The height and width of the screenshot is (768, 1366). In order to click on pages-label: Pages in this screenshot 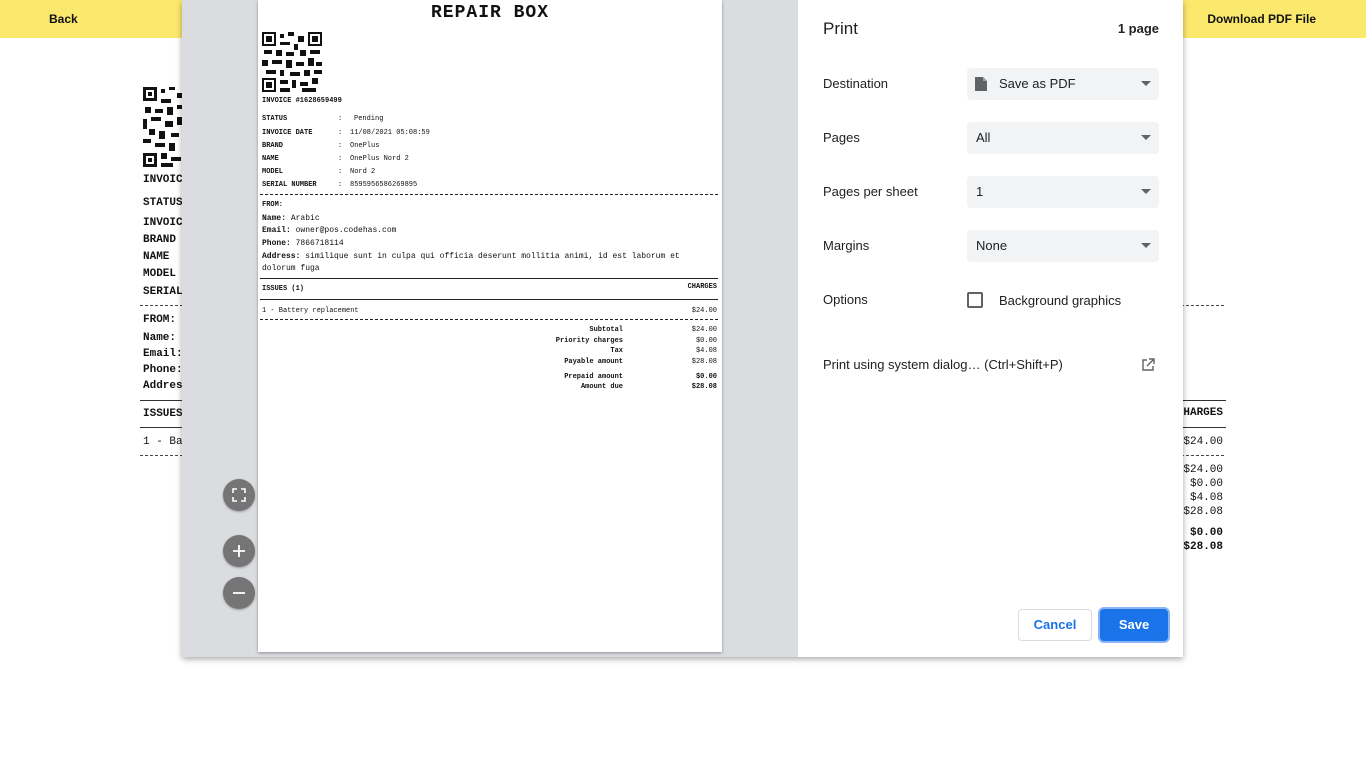, I will do `click(841, 137)`.